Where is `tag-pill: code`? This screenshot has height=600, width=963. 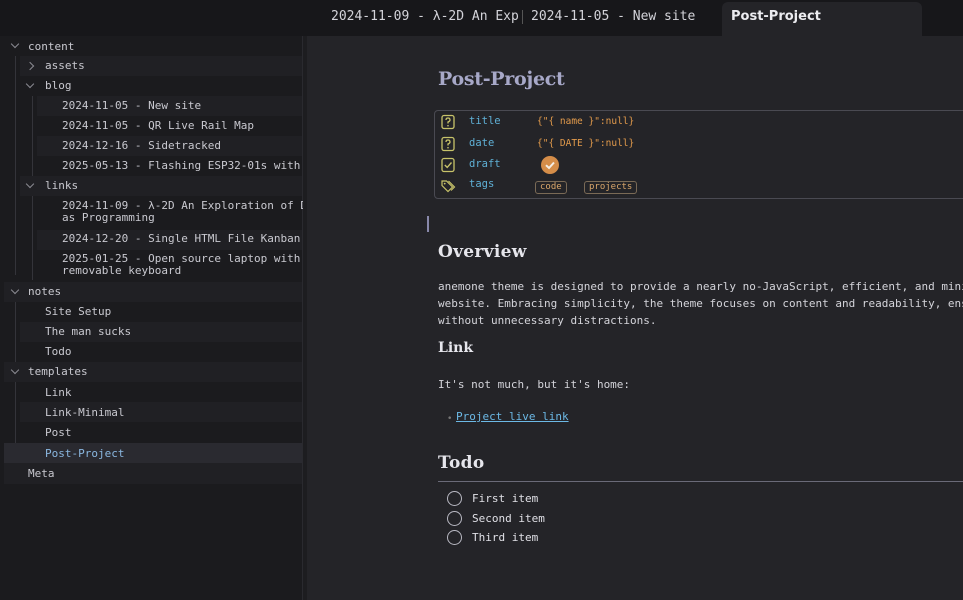
tag-pill: code is located at coordinates (551, 187).